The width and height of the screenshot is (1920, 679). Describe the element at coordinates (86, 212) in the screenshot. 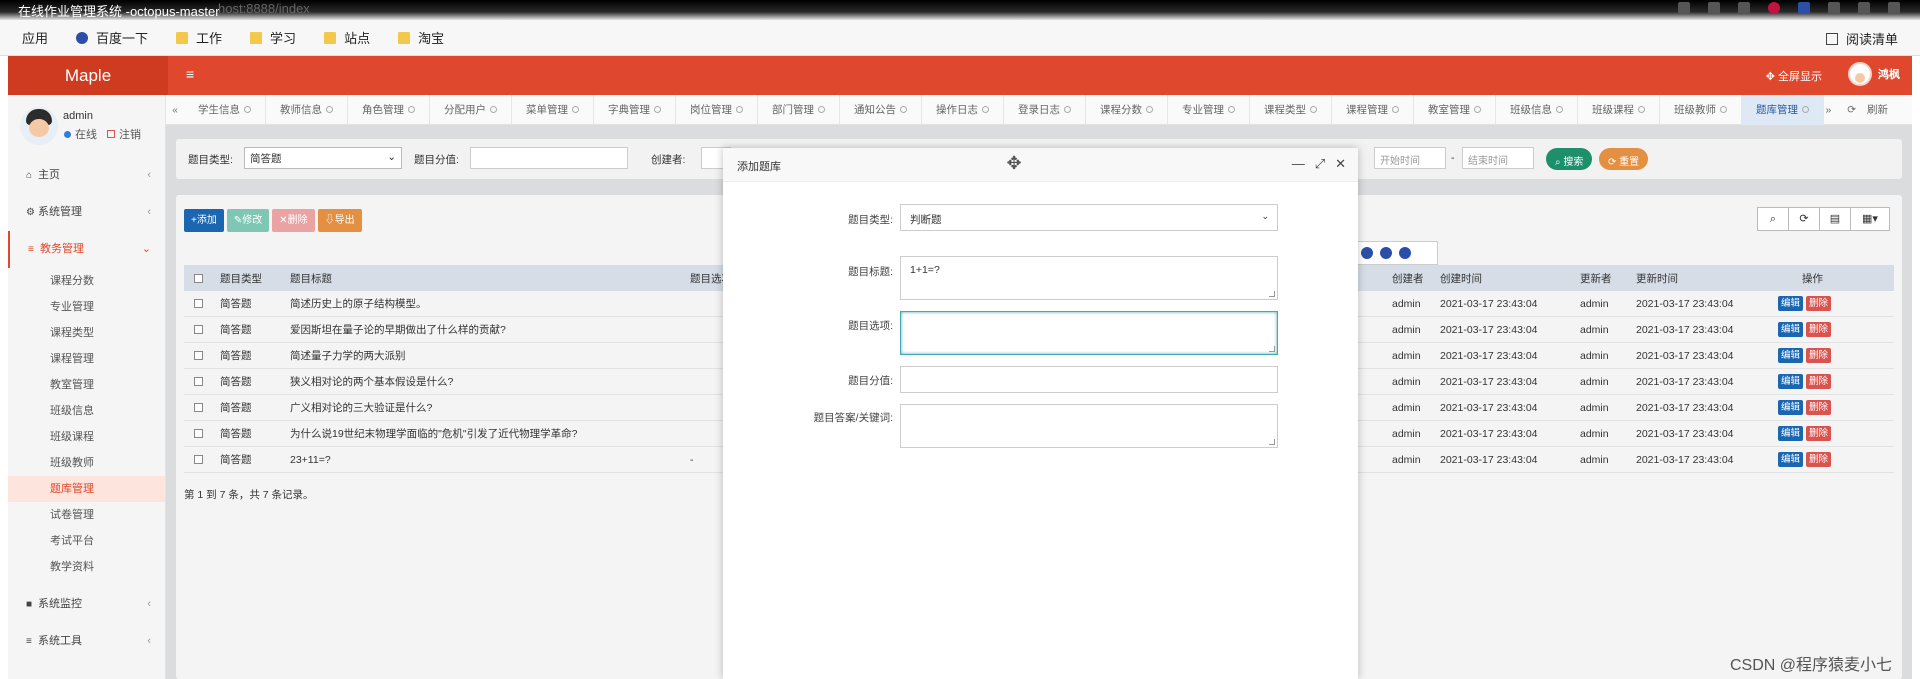

I see `sidebar-item-system: ⚙ 系统管理 ‹` at that location.